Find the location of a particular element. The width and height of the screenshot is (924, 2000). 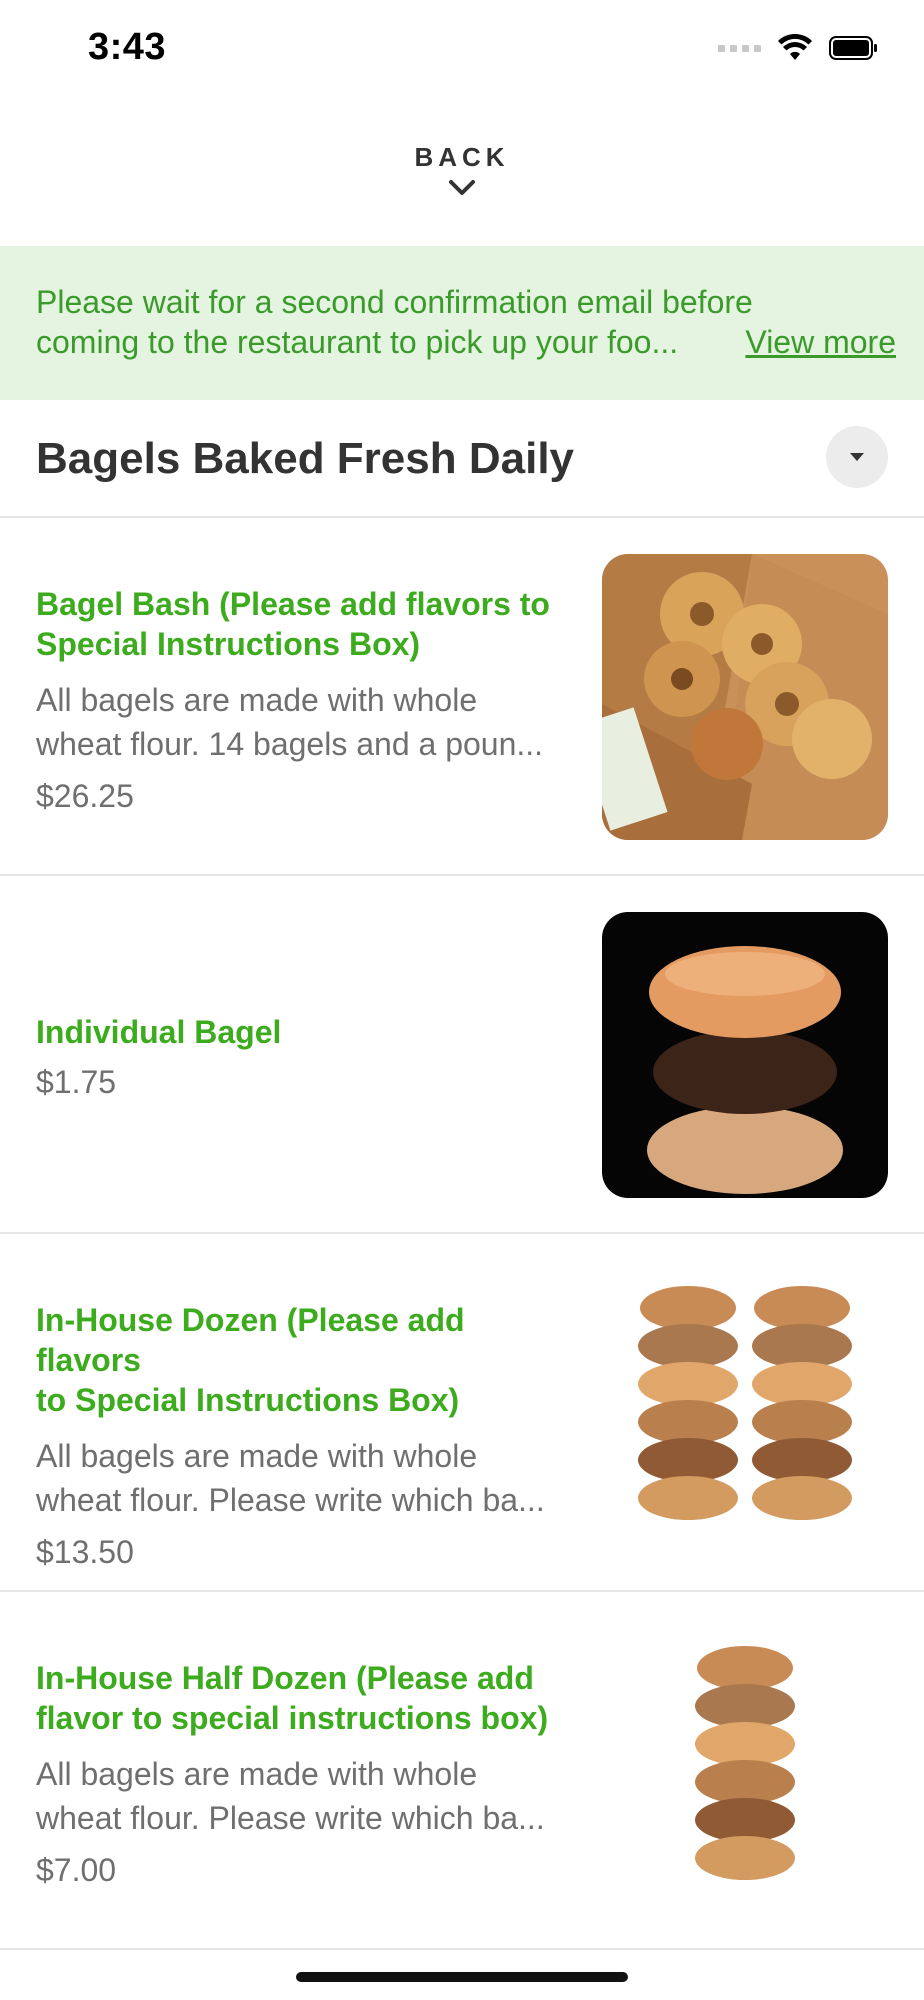

half-dozen-bagels-photo is located at coordinates (745, 1771).